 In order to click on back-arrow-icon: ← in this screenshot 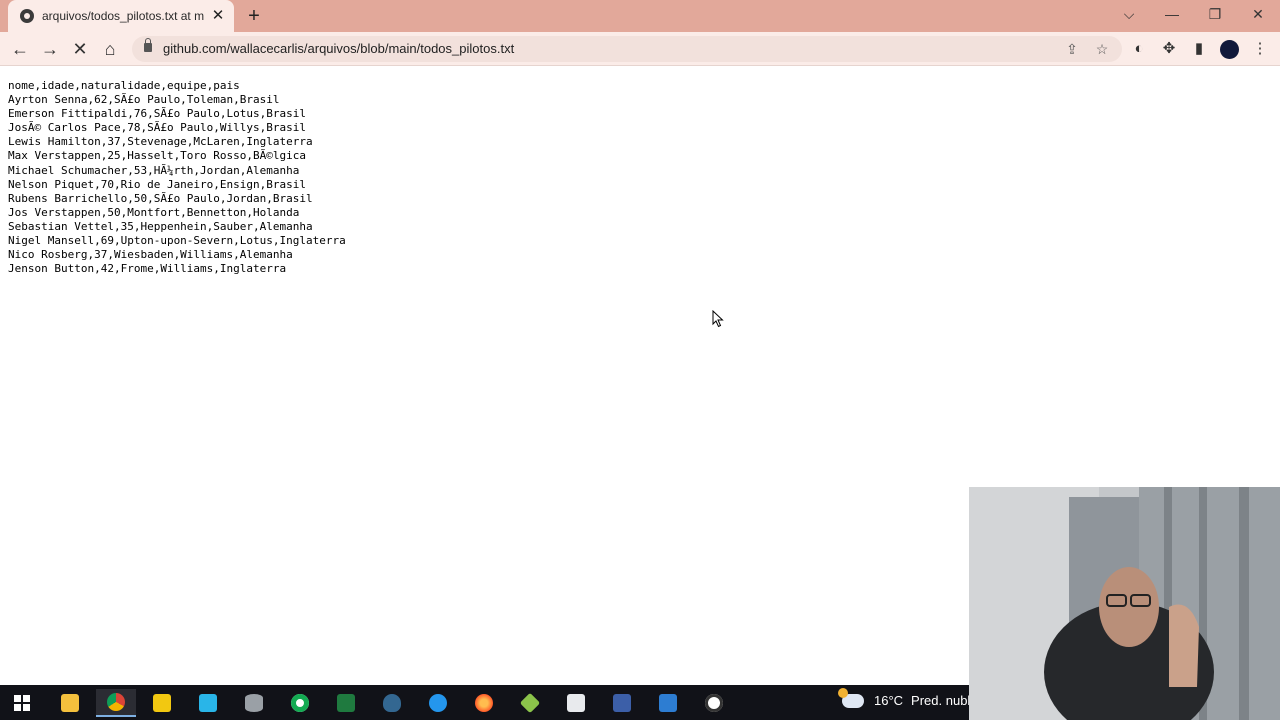, I will do `click(20, 49)`.